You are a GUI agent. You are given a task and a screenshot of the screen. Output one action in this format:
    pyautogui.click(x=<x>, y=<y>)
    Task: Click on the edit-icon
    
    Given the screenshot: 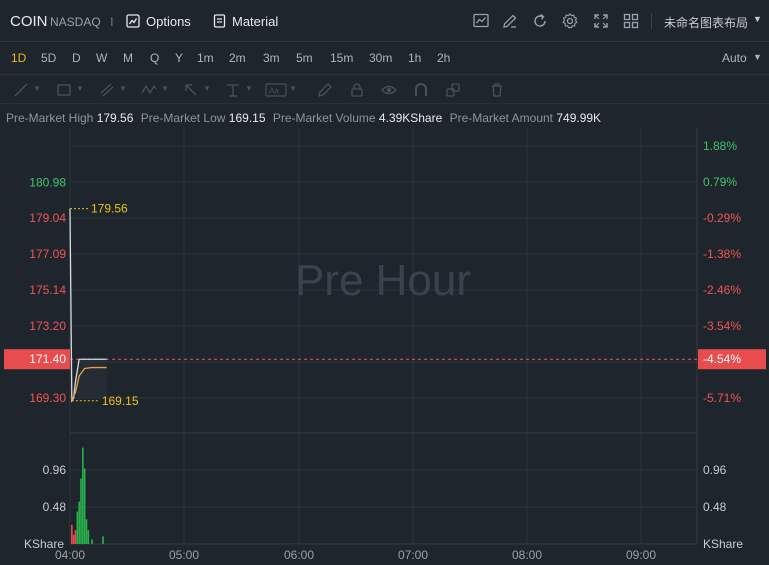 What is the action you would take?
    pyautogui.click(x=510, y=21)
    